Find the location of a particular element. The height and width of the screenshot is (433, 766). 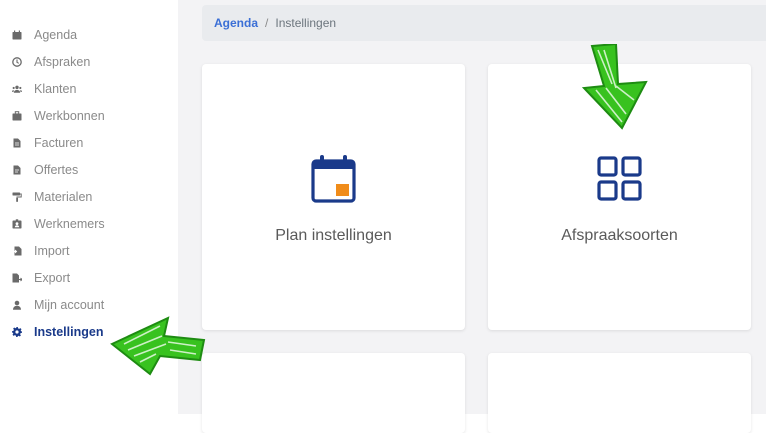

sidebar-item-label: Mijn account is located at coordinates (69, 304).